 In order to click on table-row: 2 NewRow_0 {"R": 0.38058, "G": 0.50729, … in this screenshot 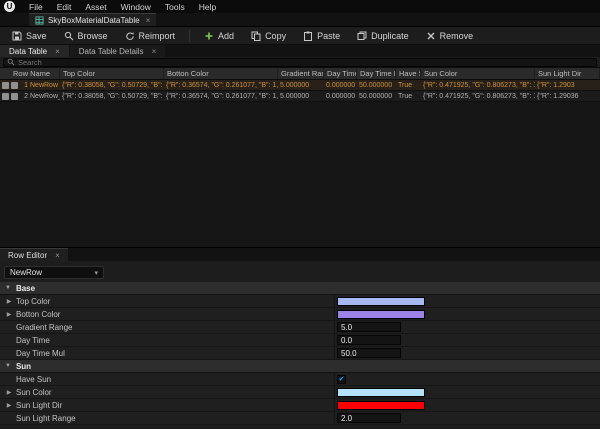, I will do `click(300, 96)`.